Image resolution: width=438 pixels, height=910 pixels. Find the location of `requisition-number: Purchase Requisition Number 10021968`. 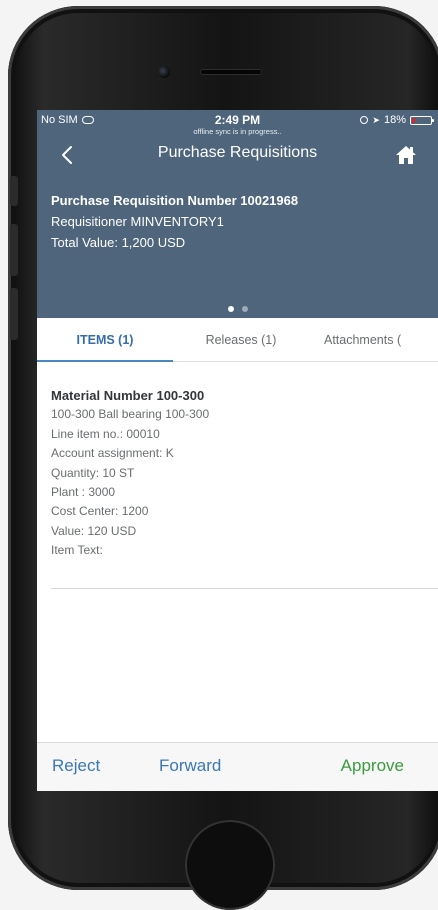

requisition-number: Purchase Requisition Number 10021968 is located at coordinates (175, 200).